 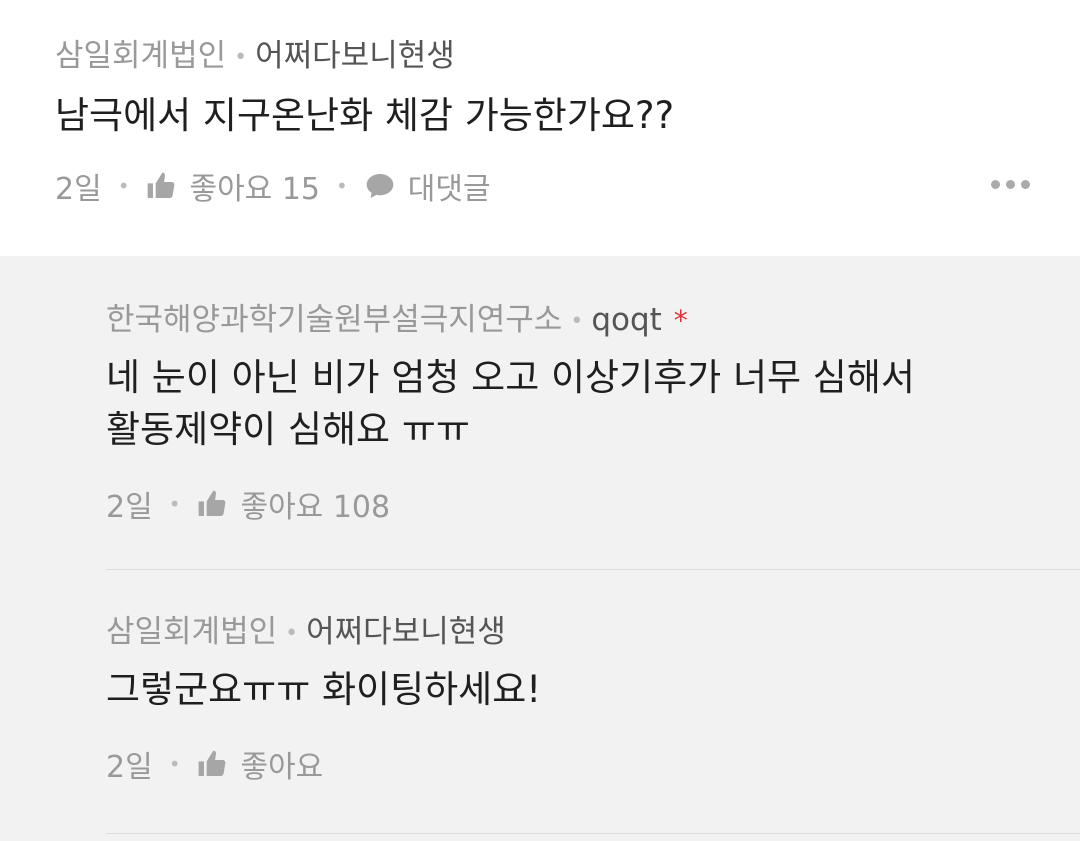 I want to click on reply-button: 대댓글, so click(x=427, y=186).